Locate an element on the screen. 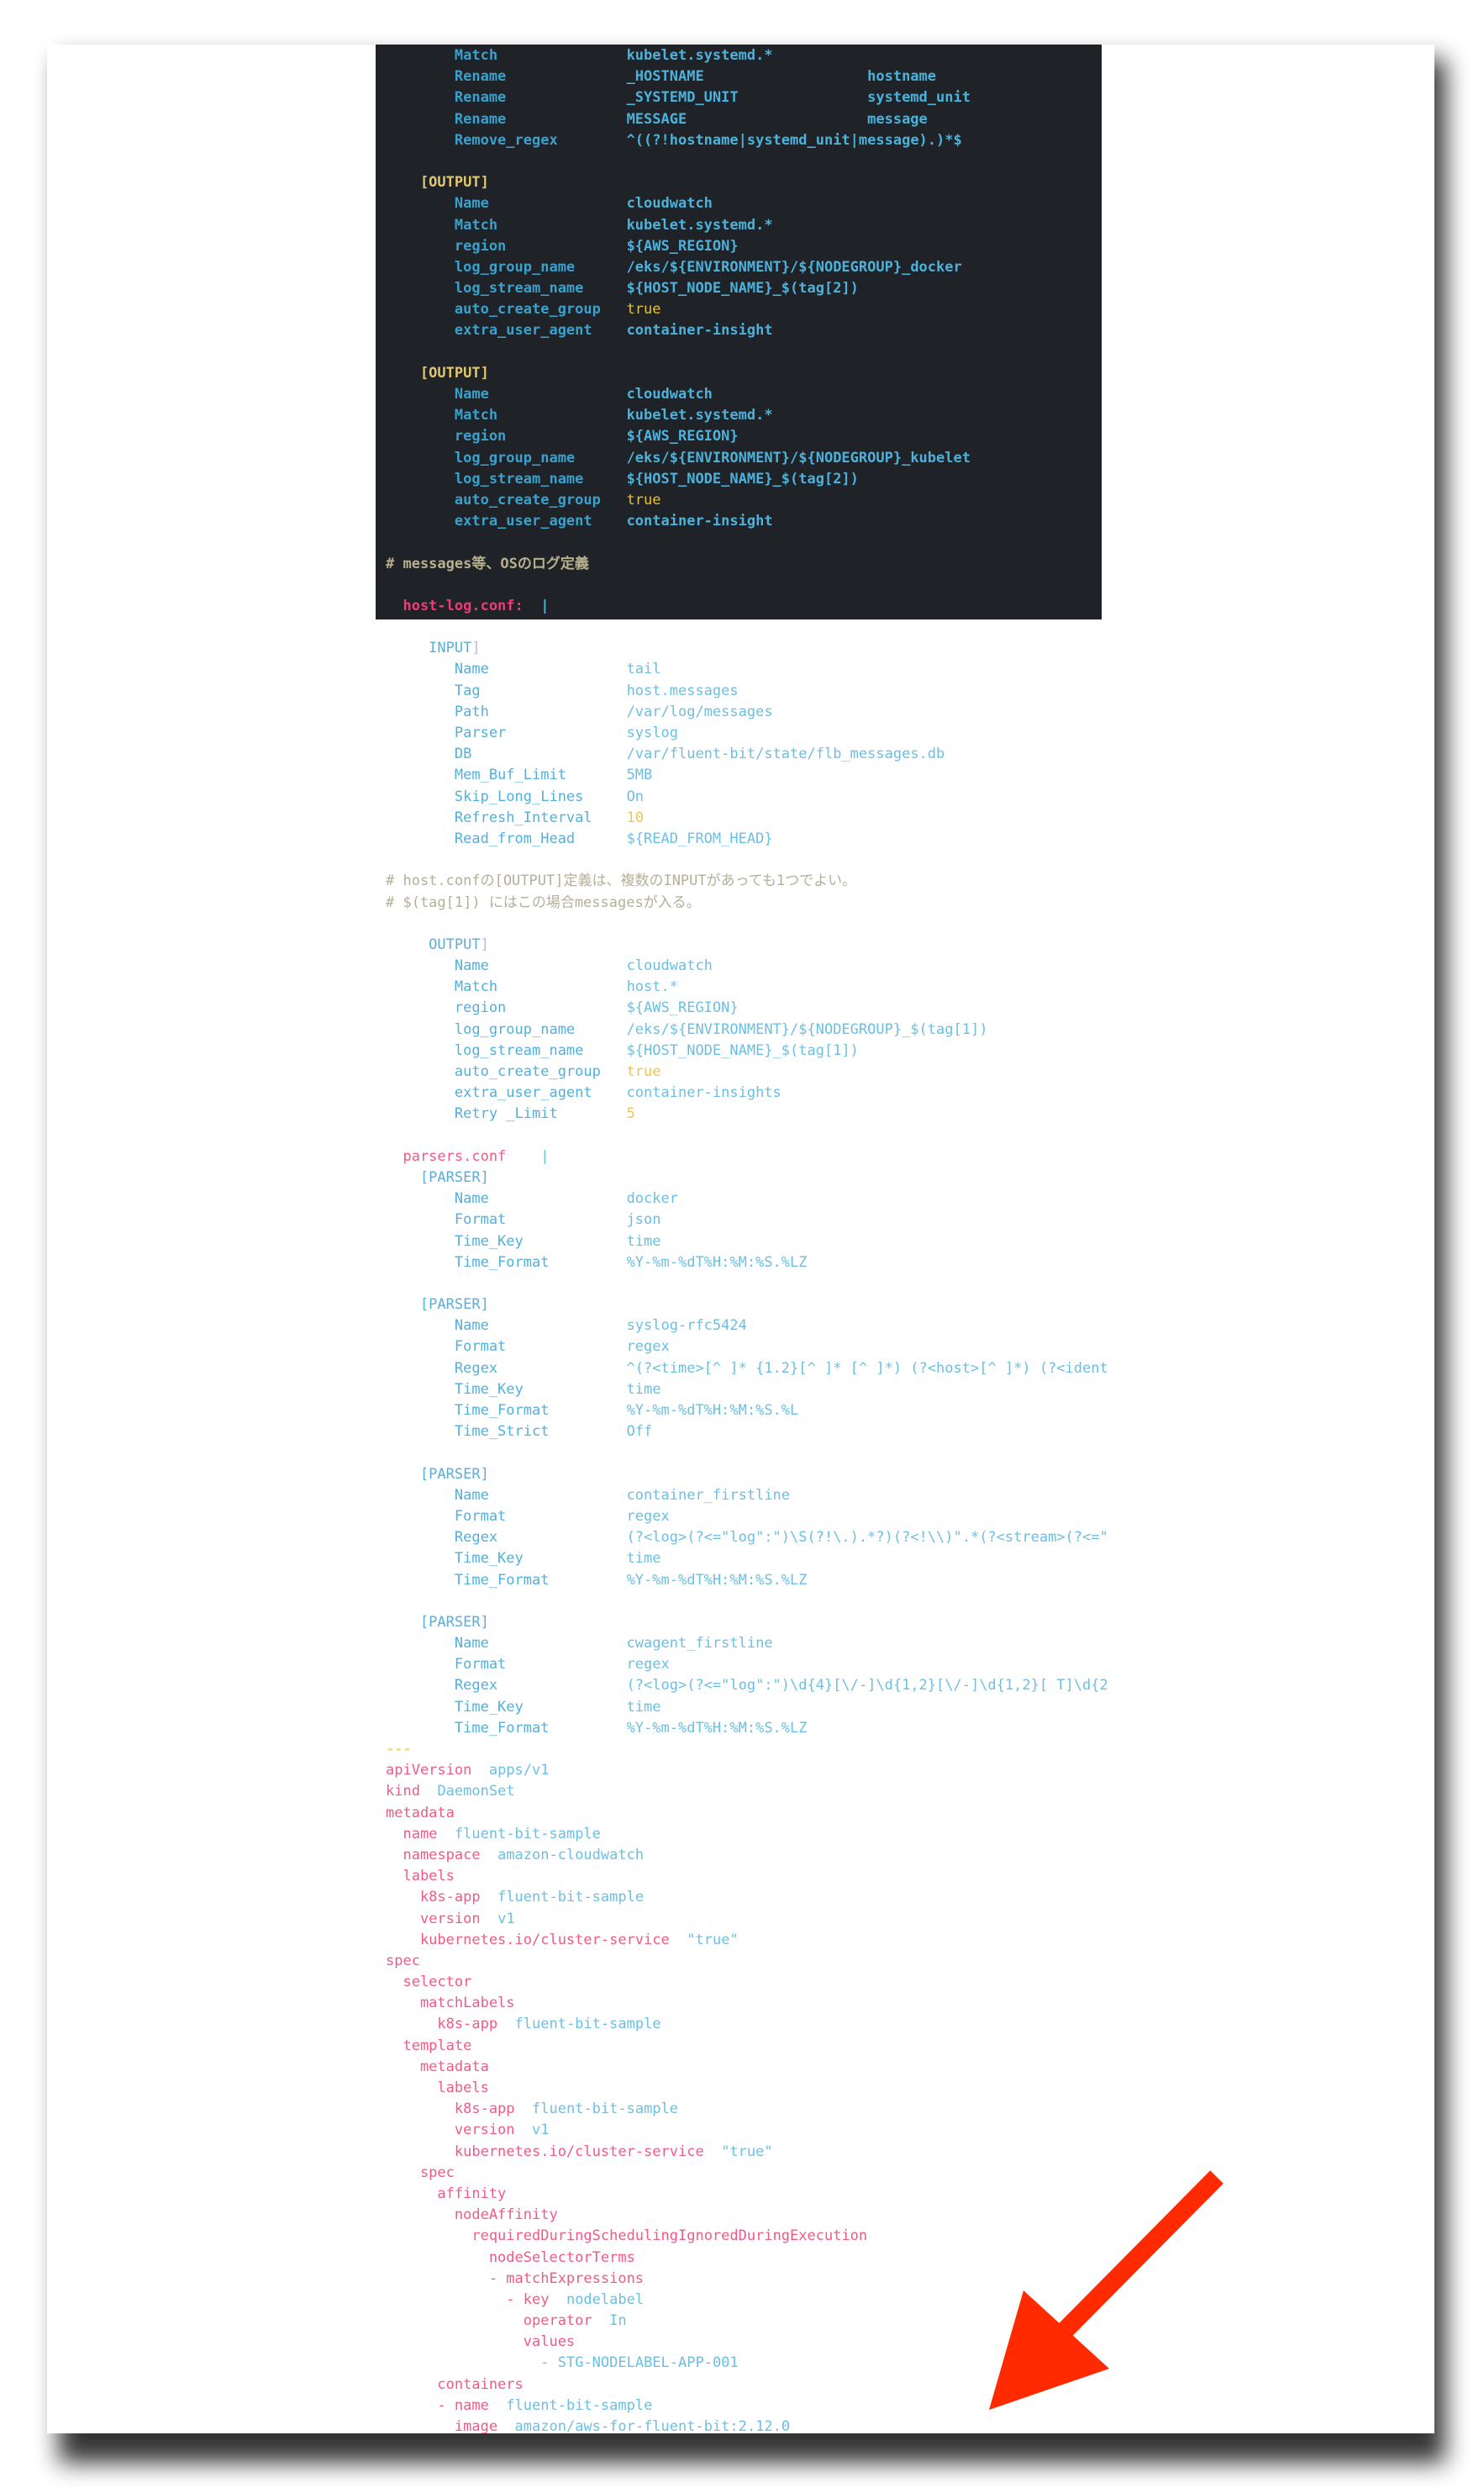  red-arrow-icon is located at coordinates (1106, 2290).